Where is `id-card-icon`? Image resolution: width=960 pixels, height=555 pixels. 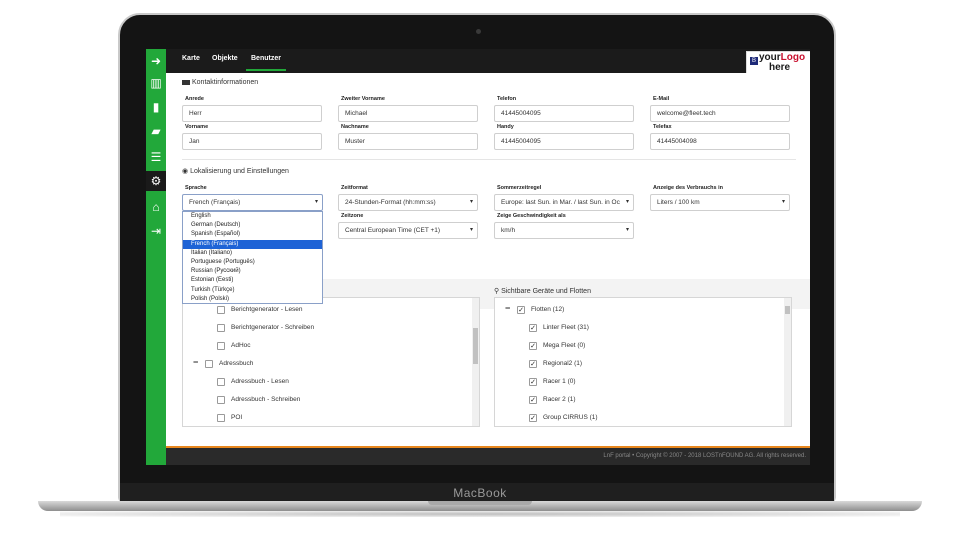 id-card-icon is located at coordinates (186, 82).